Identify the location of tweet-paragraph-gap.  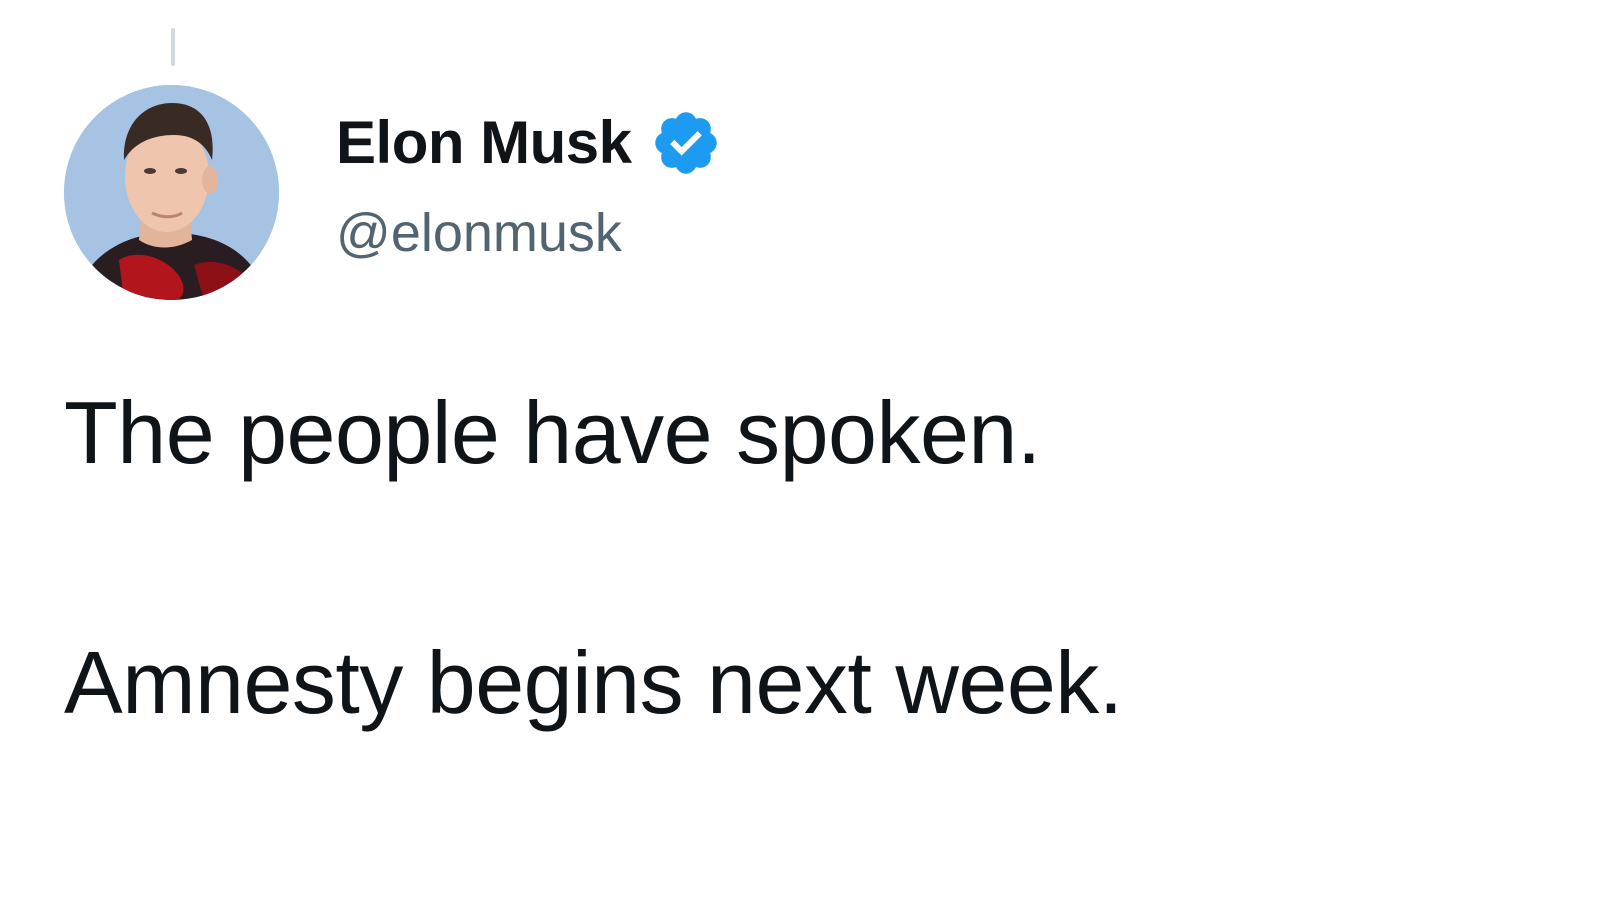
(804, 558).